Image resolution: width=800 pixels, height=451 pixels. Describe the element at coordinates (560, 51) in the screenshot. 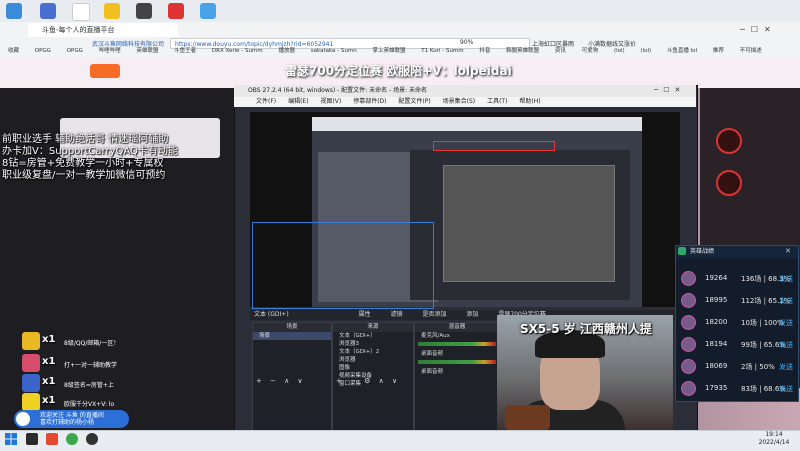

I see `bookmark-item: 资讯` at that location.